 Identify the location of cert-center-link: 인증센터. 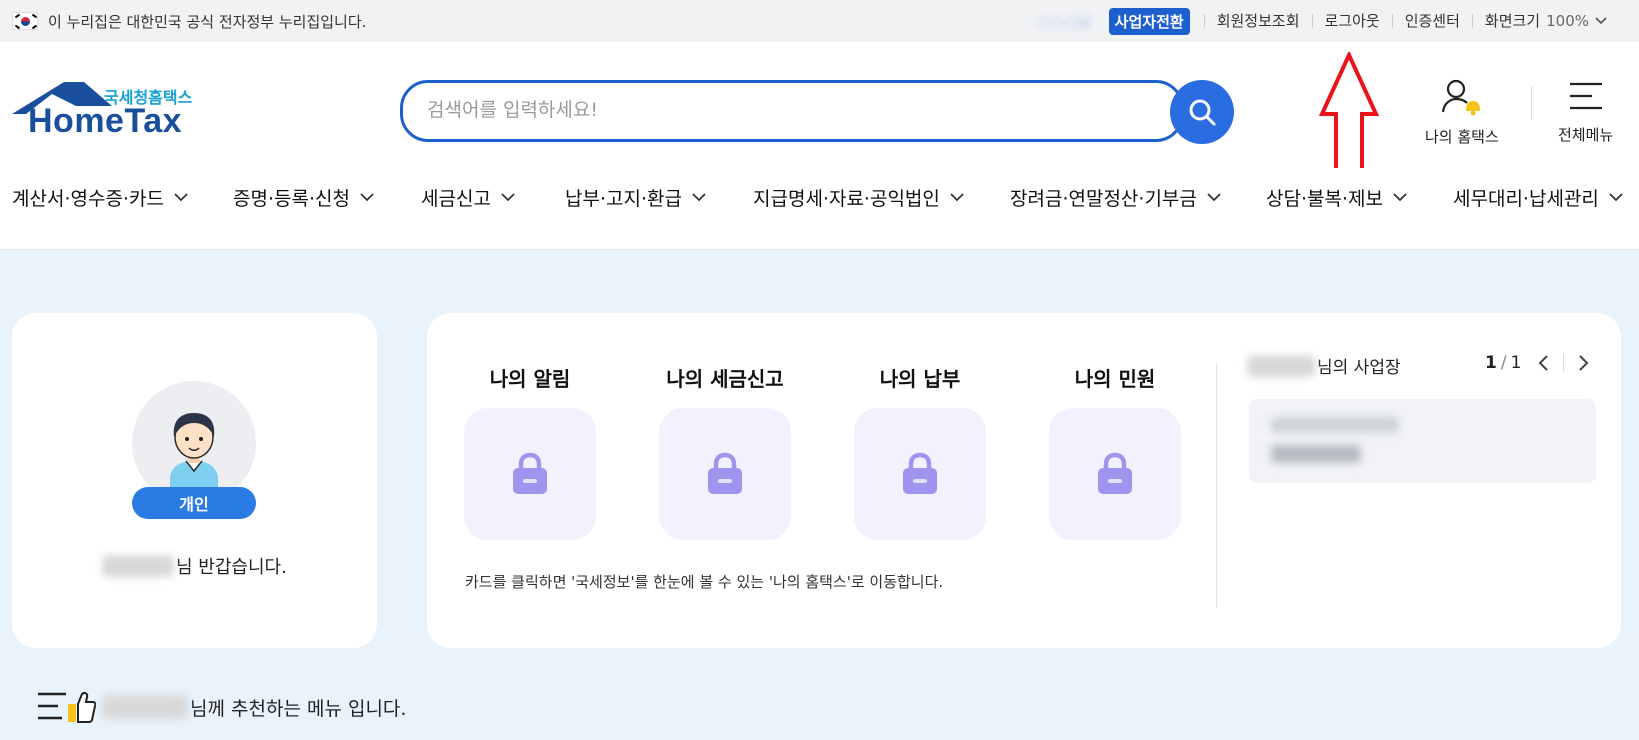
(1431, 21).